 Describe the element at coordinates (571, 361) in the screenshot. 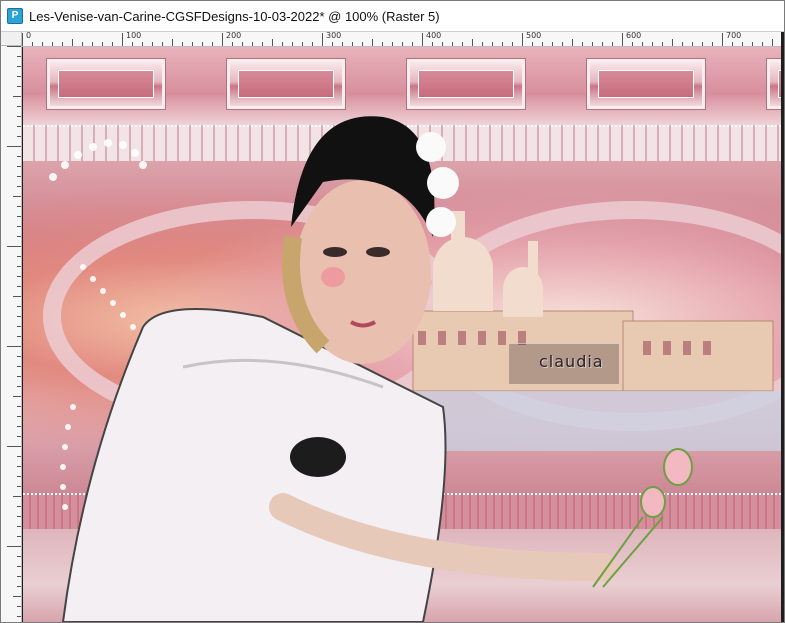

I see `watermark-text: claudia` at that location.